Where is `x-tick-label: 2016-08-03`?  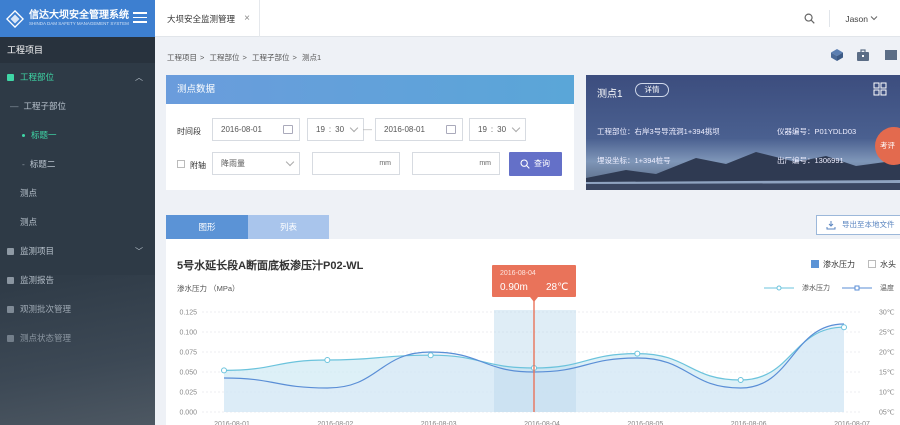 x-tick-label: 2016-08-03 is located at coordinates (439, 423).